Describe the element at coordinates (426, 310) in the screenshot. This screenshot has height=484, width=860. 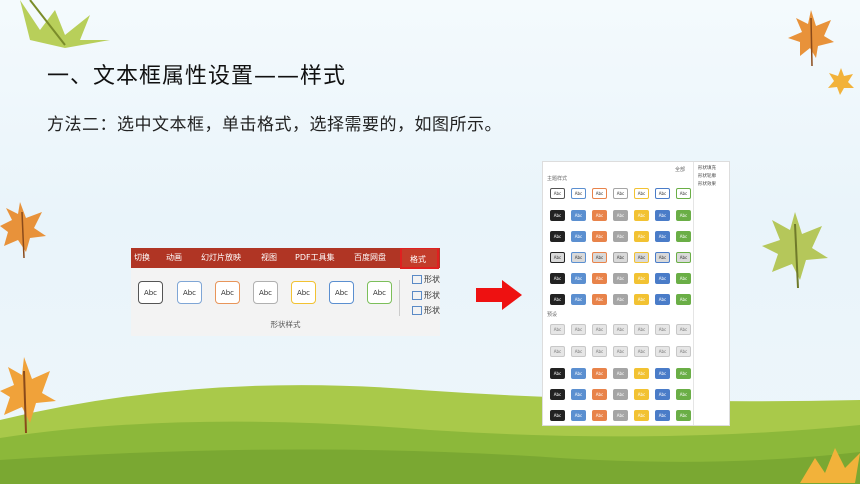
I see `shape-effect-button: 形状` at that location.